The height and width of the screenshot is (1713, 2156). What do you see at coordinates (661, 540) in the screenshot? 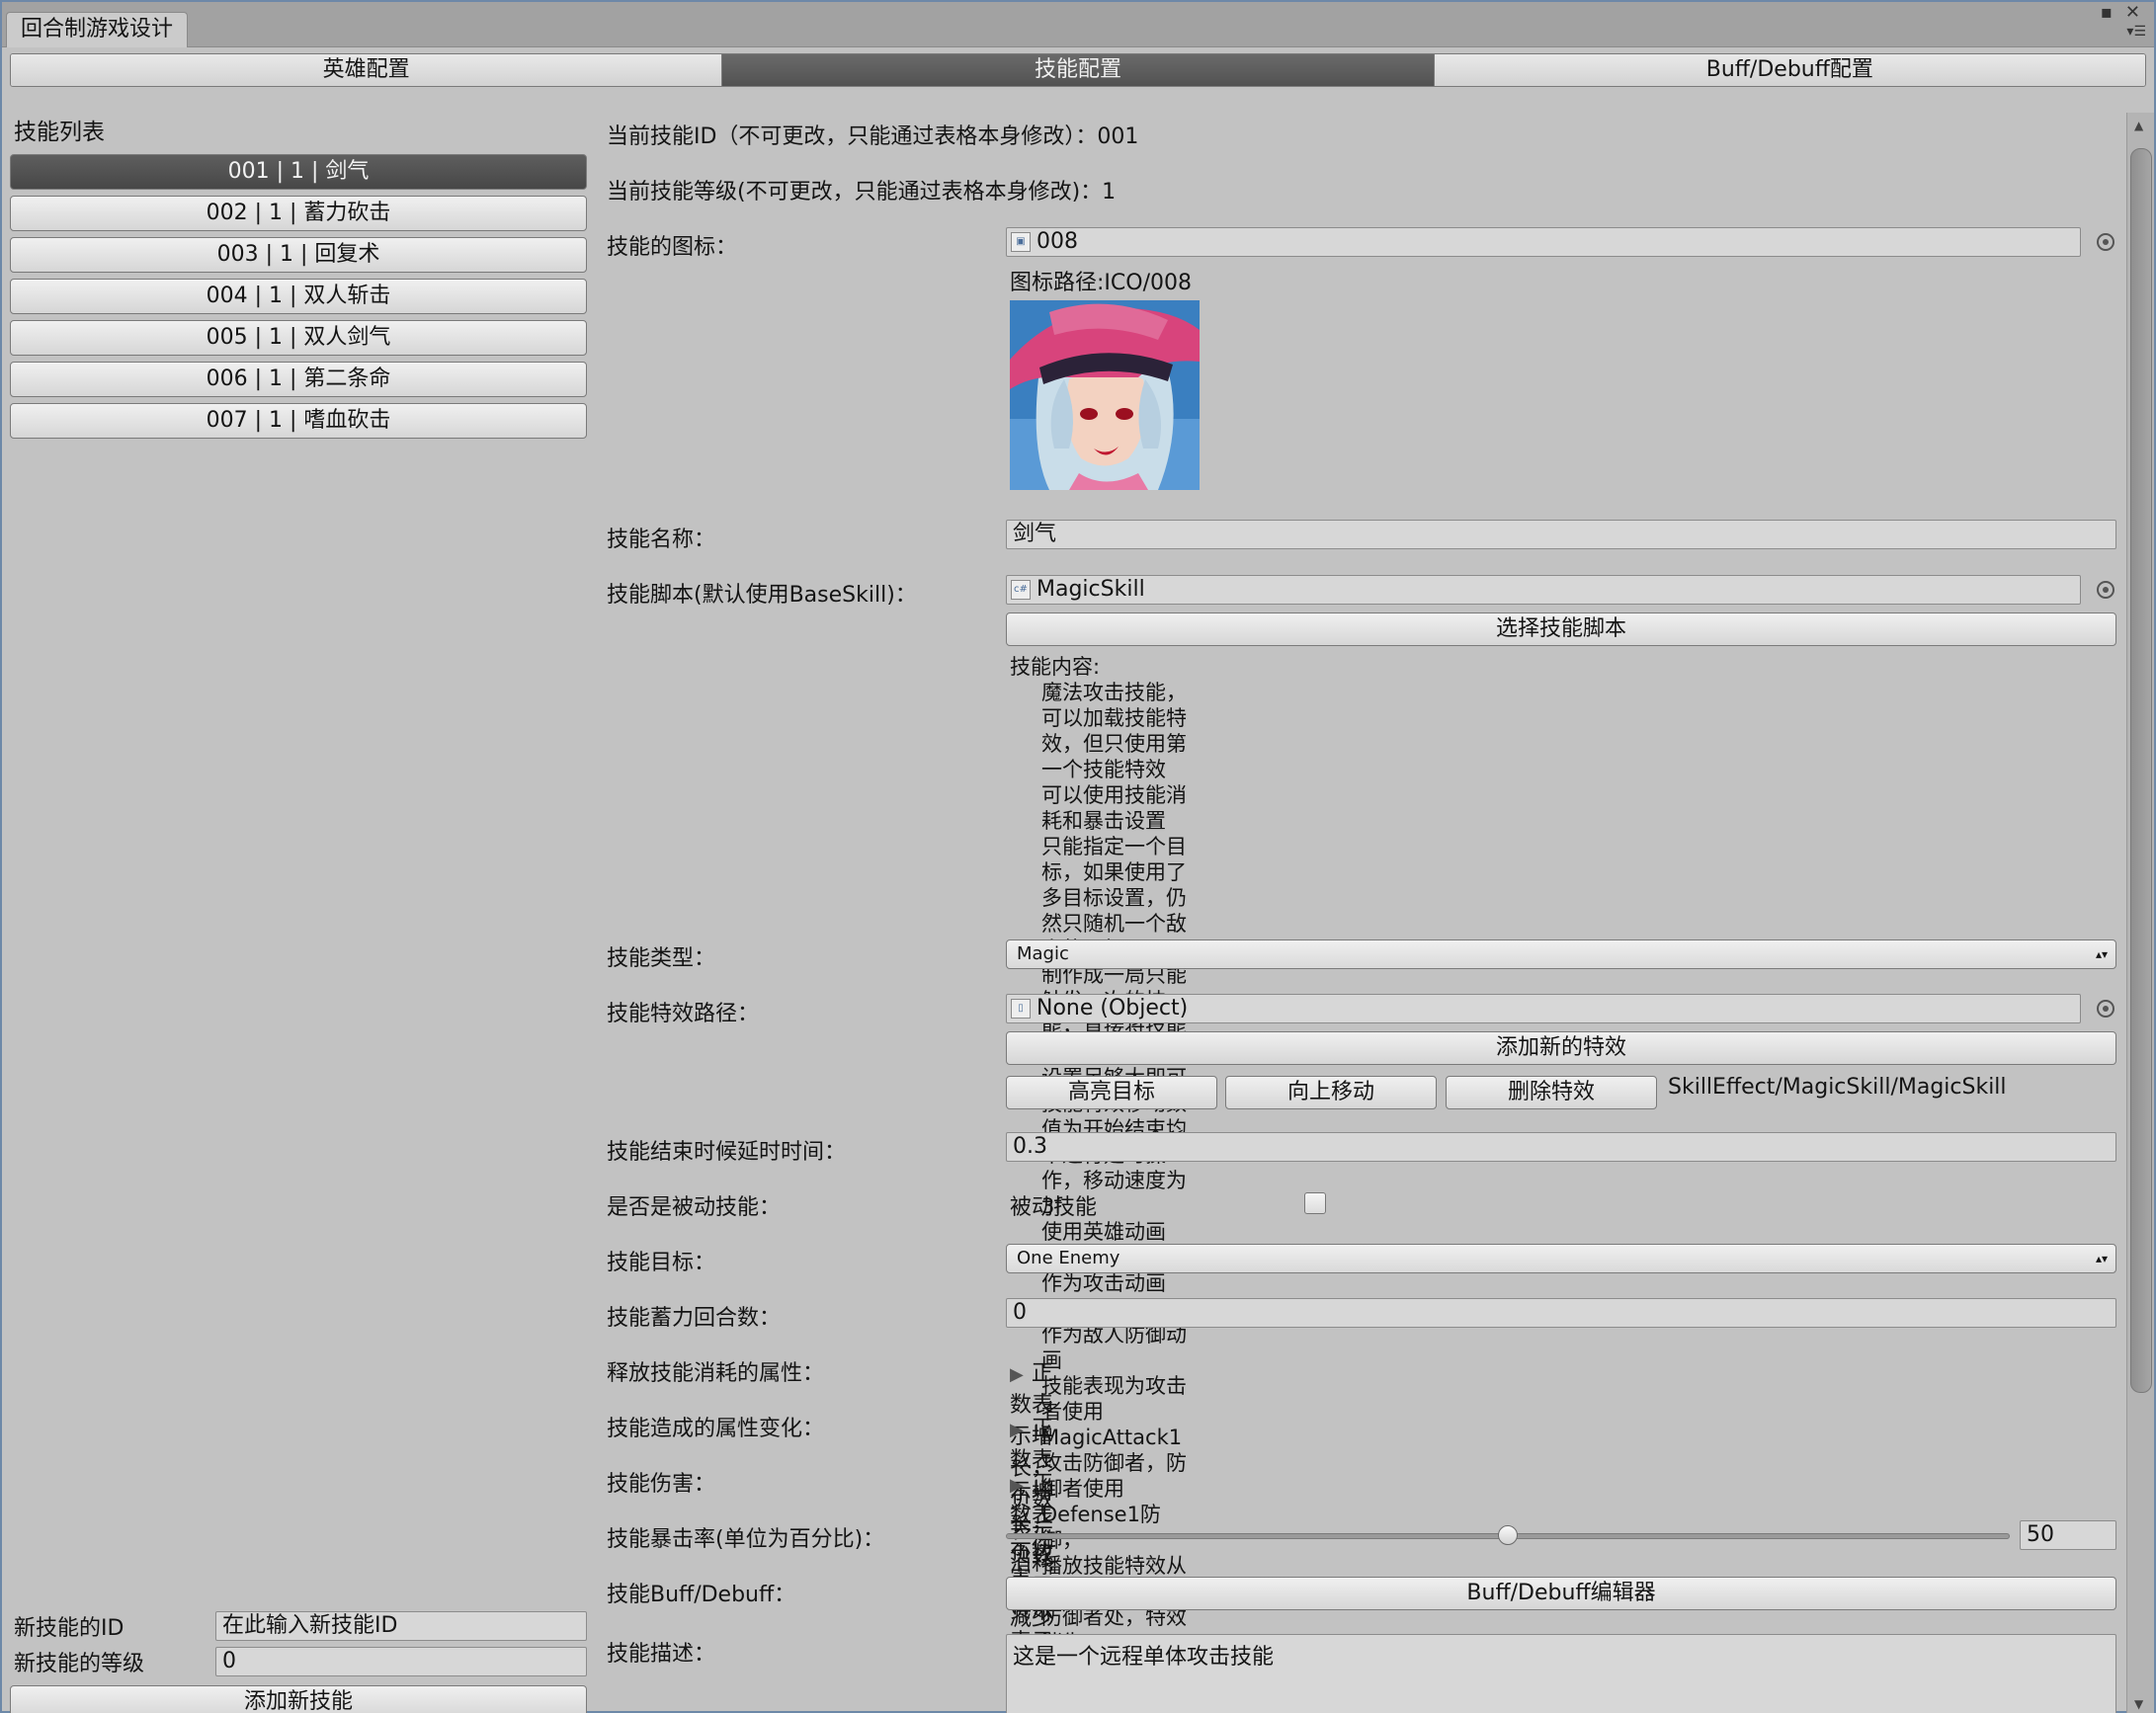
I see `skill-name-label: 技能名称：` at bounding box center [661, 540].